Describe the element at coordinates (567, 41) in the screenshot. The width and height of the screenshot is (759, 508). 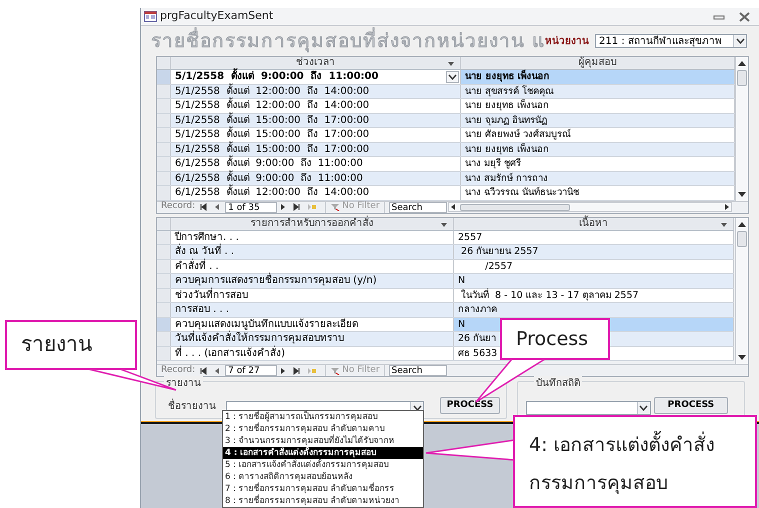
I see `field-label: หน่วยงาน` at that location.